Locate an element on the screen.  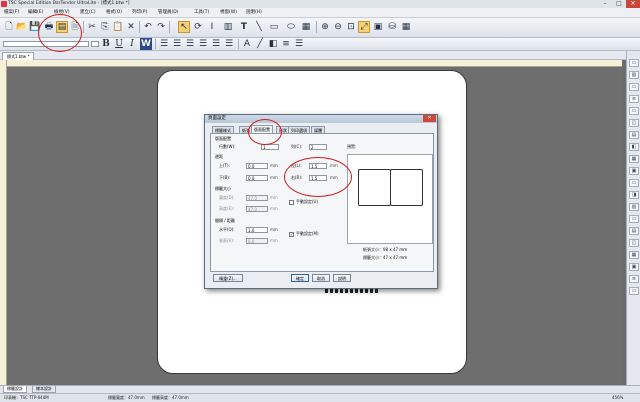
tool-12-icon: ◨ is located at coordinates (634, 195).